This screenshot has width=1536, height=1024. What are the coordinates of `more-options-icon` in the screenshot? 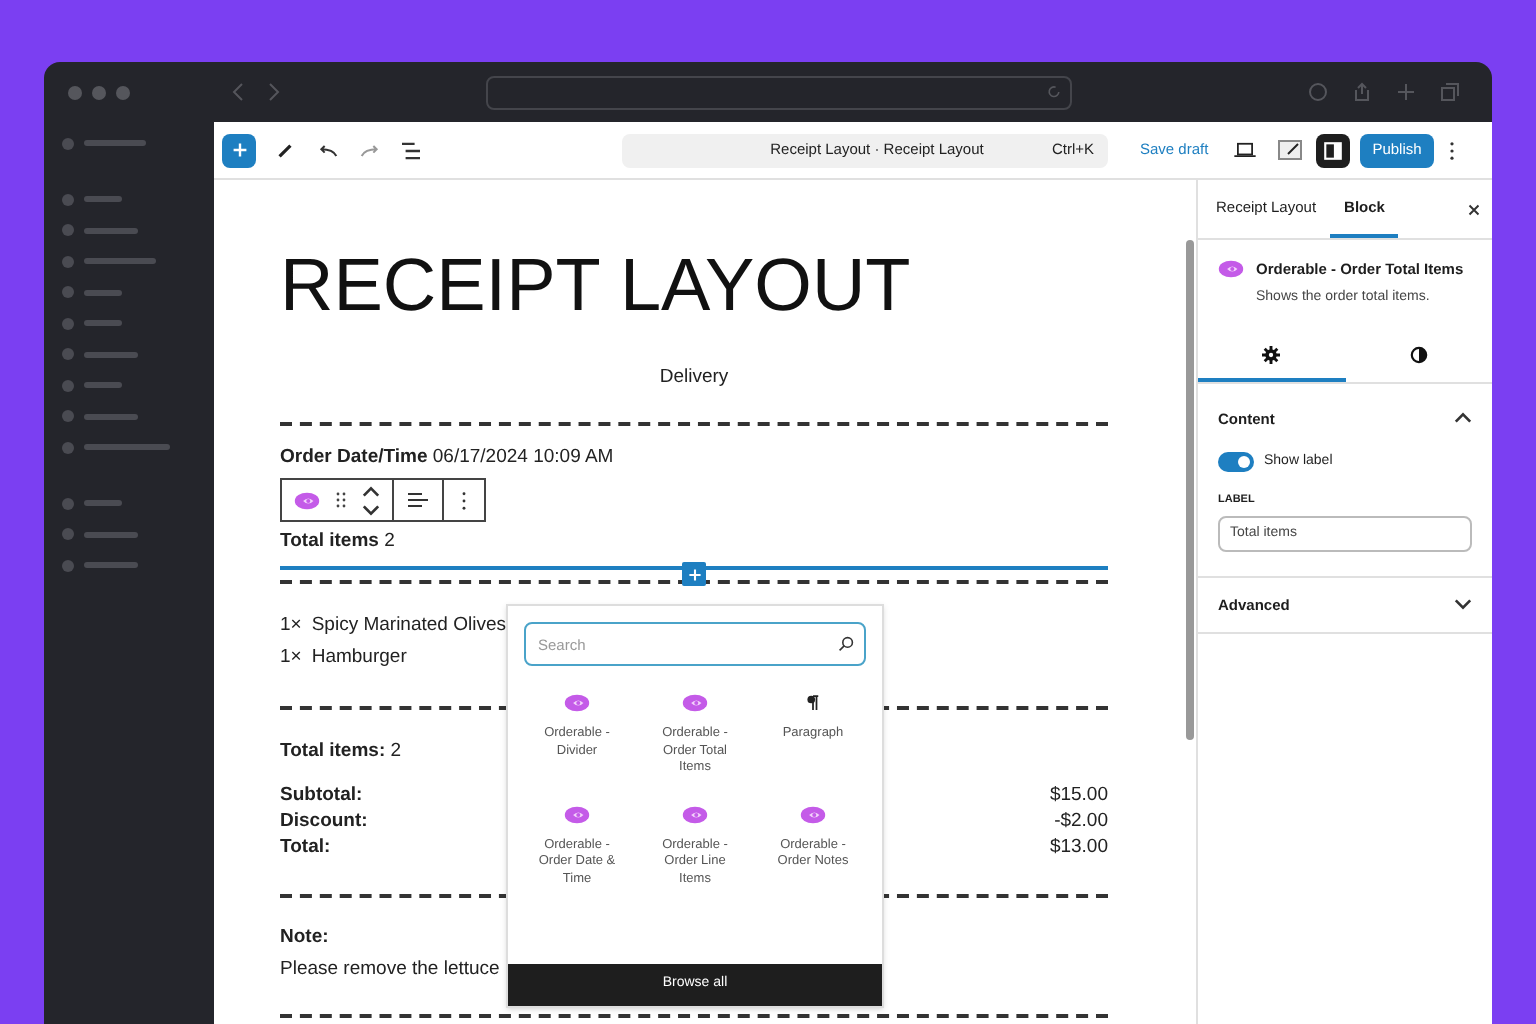 It's located at (1451, 150).